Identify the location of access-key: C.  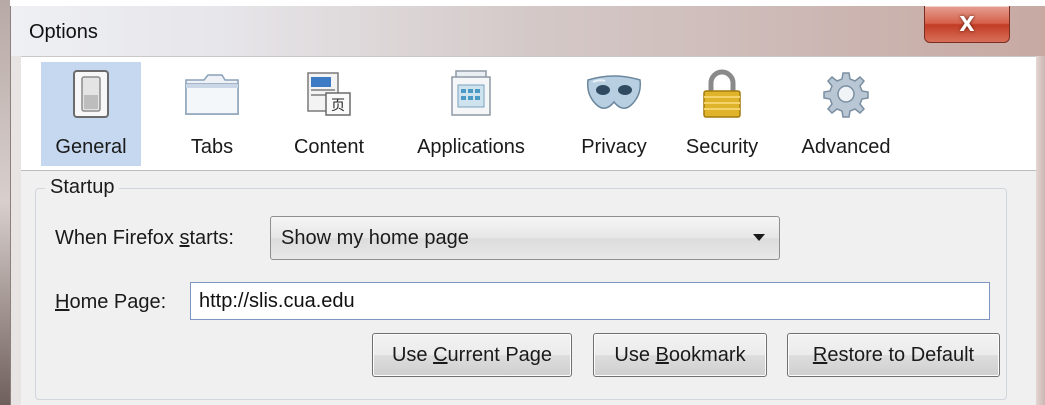
(440, 354).